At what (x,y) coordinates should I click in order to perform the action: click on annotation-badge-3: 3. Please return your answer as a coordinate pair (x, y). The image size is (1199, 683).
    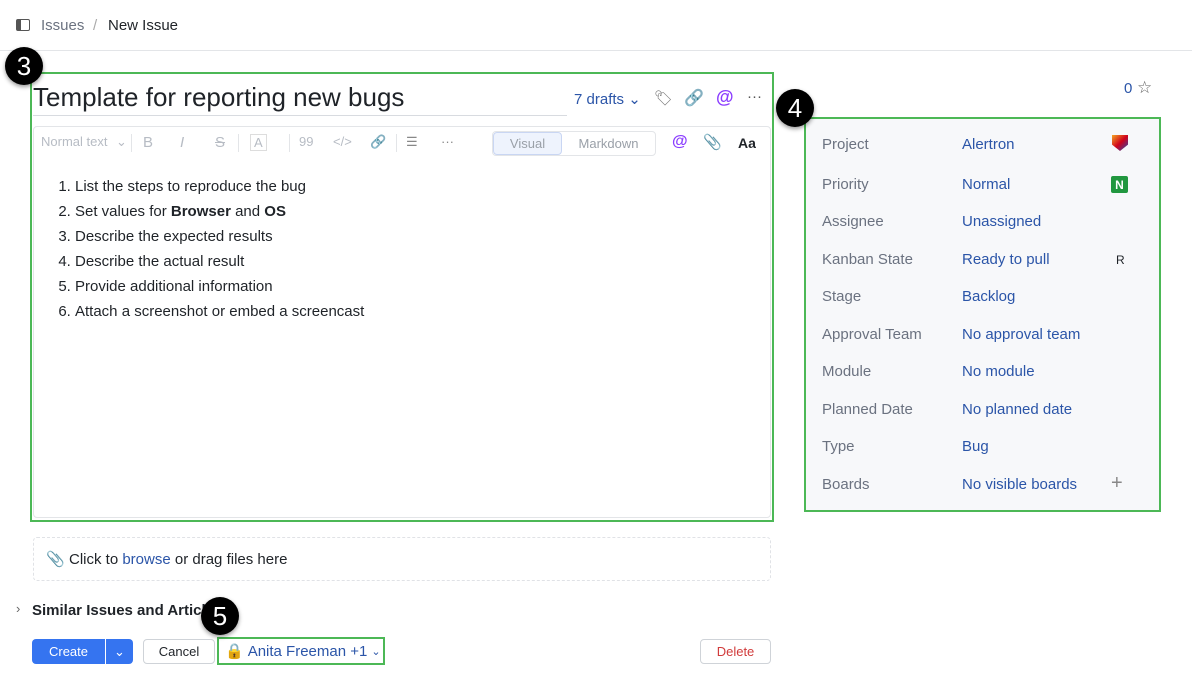
    Looking at the image, I should click on (24, 66).